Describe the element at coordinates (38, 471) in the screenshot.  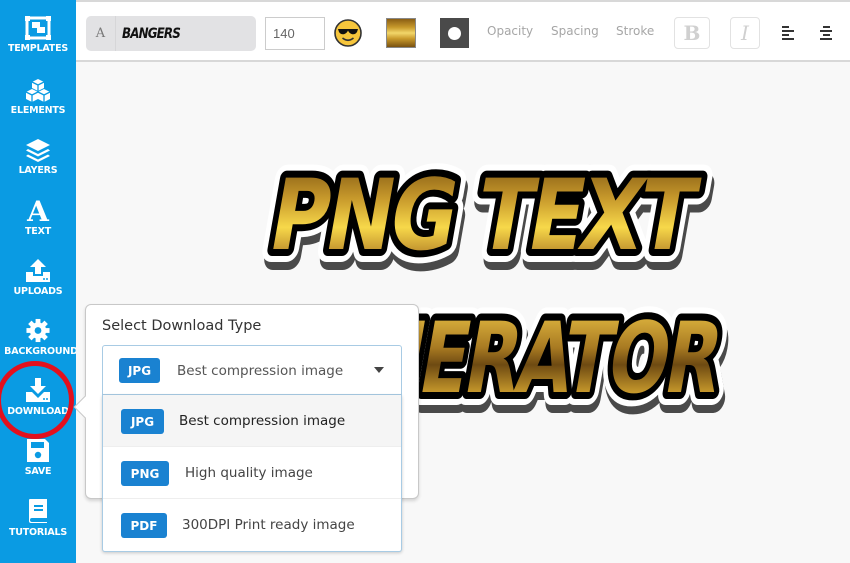
I see `sidebar-label: SAVE` at that location.